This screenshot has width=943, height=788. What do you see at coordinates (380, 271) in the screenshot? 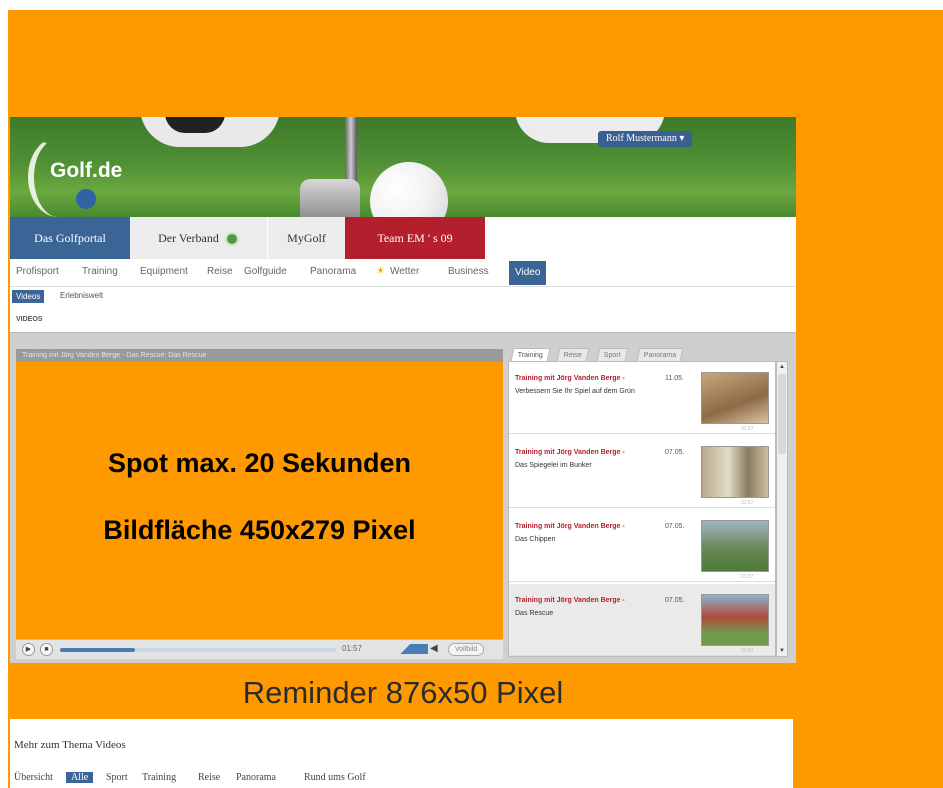
I see `weather-icon: ☀` at bounding box center [380, 271].